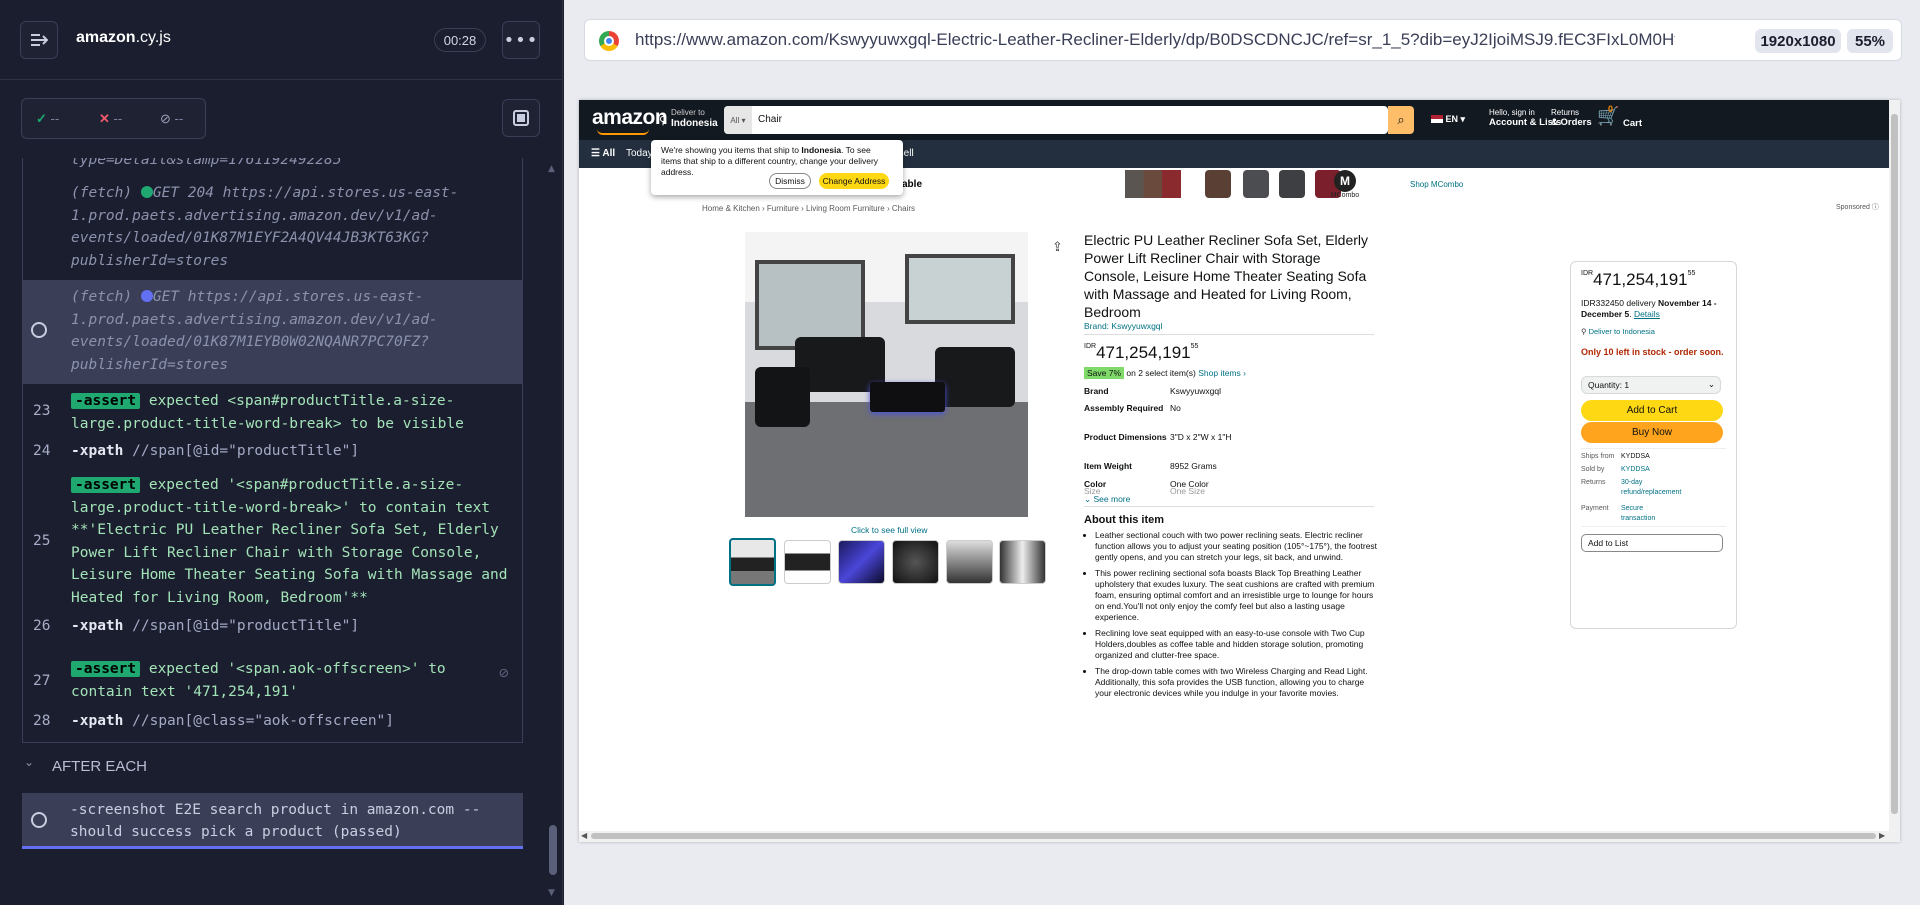  I want to click on test-stats: ✓ -- ✕ -- ⊘ --, so click(113, 118).